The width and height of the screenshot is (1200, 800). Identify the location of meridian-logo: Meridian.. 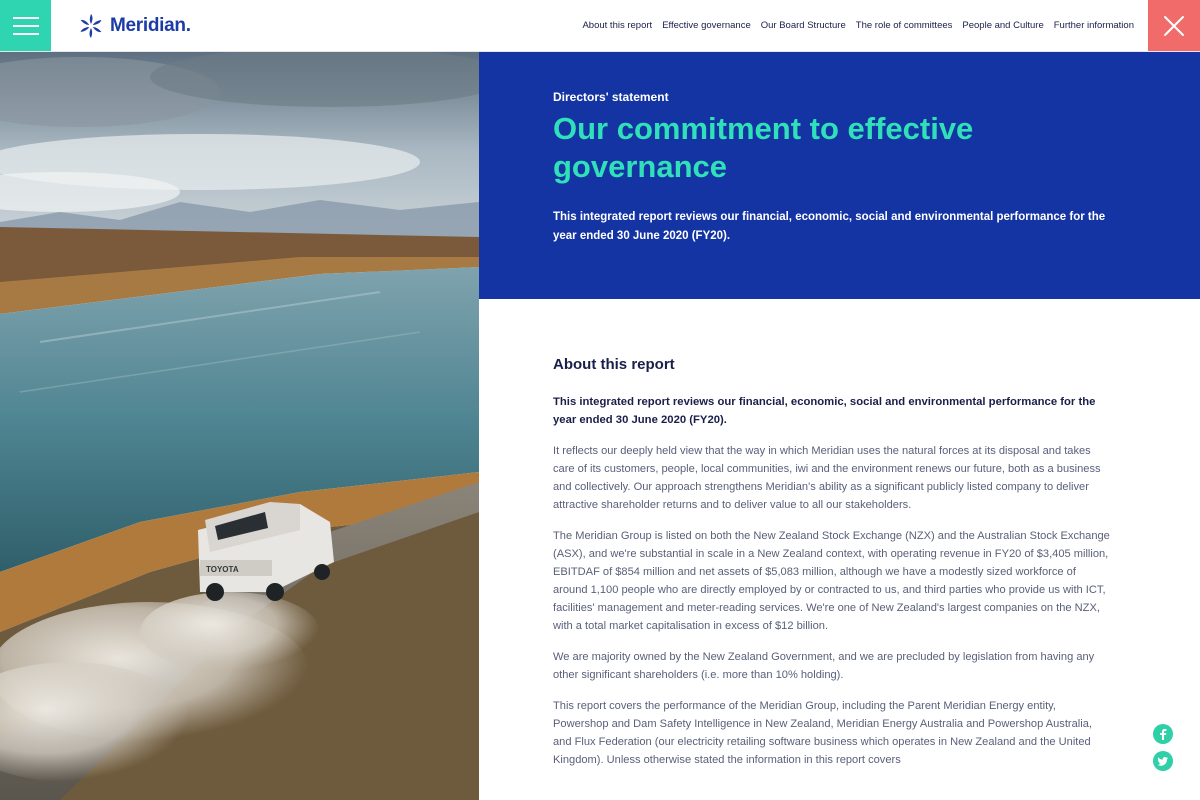
(134, 26).